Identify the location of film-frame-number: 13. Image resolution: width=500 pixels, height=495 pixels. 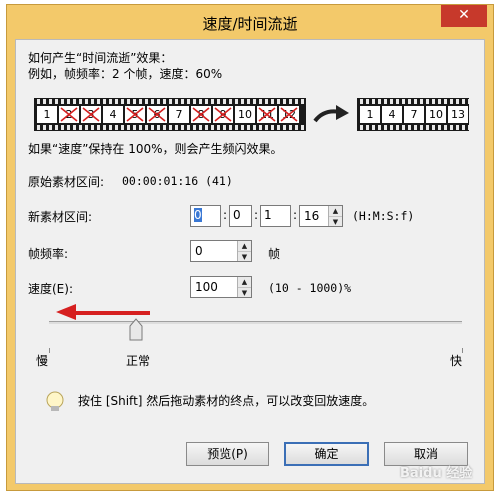
(458, 114).